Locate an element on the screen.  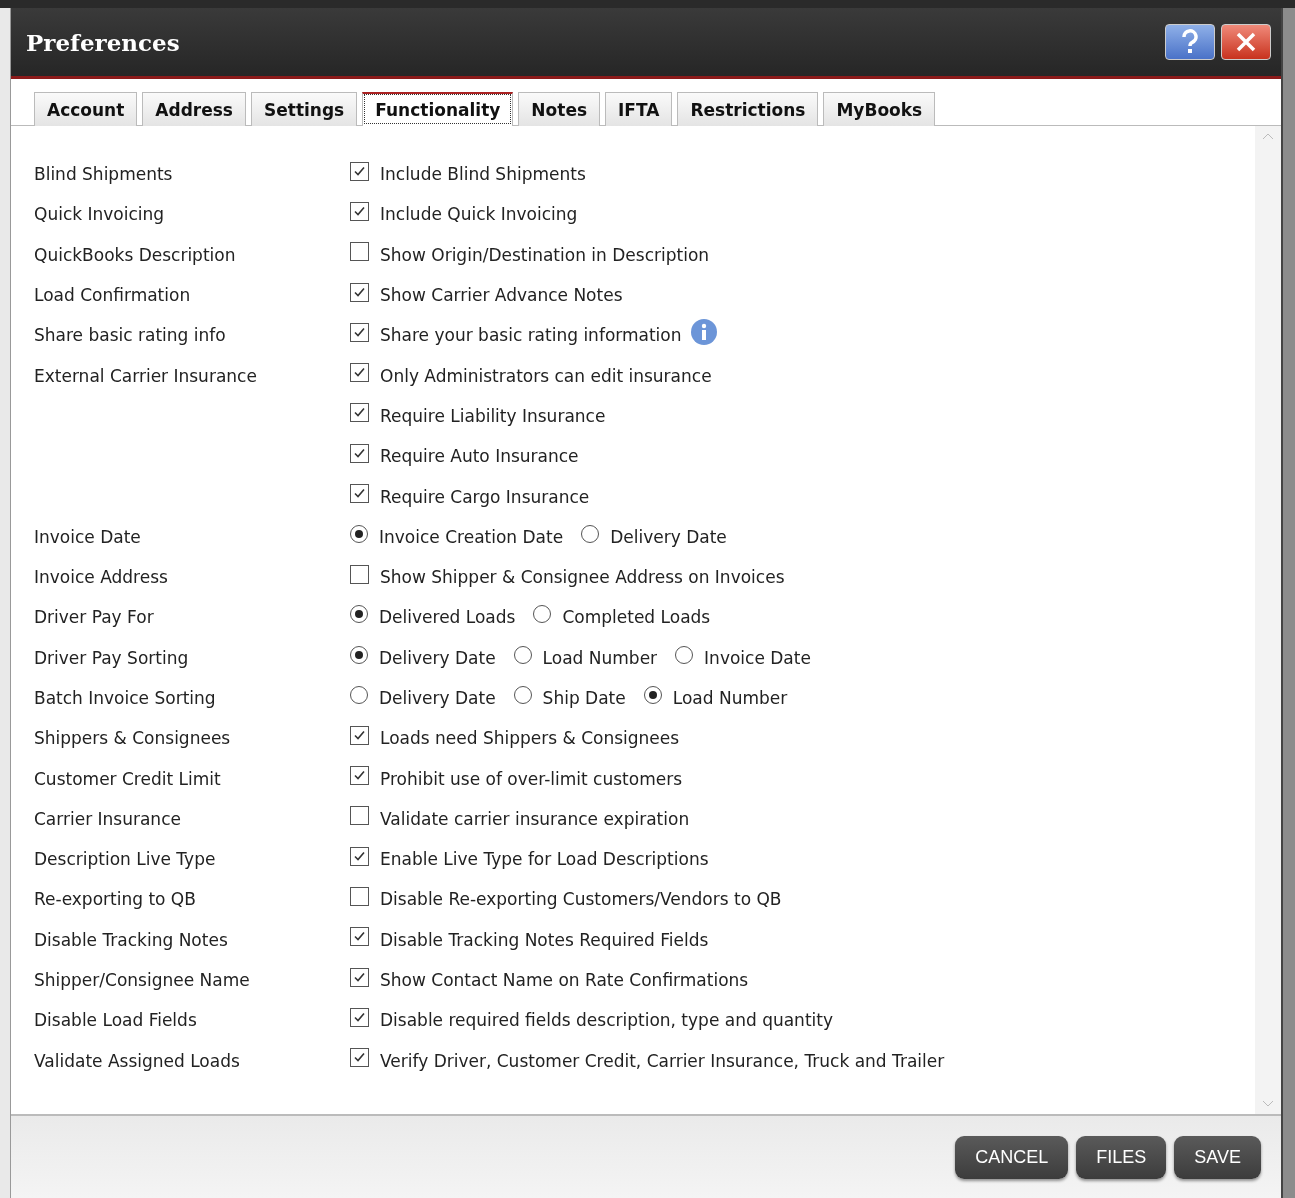
tab: MyBooks is located at coordinates (879, 109).